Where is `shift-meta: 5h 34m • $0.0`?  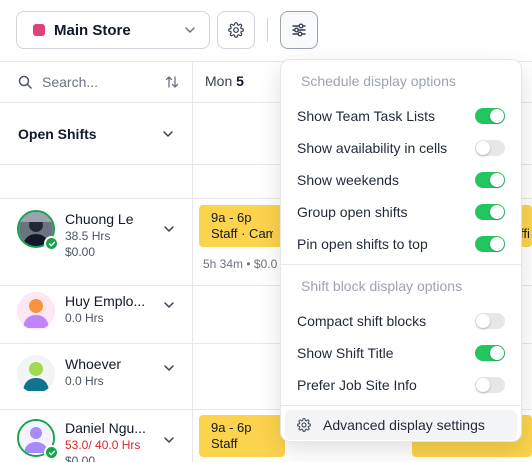
shift-meta: 5h 34m • $0.0 is located at coordinates (240, 264).